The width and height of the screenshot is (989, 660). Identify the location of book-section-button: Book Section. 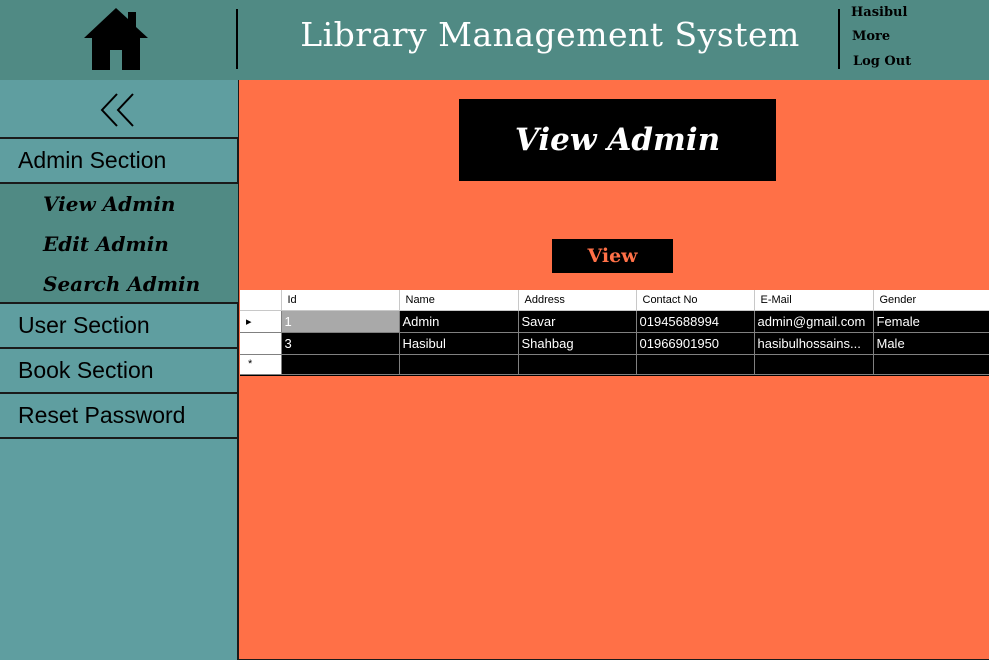
(119, 371).